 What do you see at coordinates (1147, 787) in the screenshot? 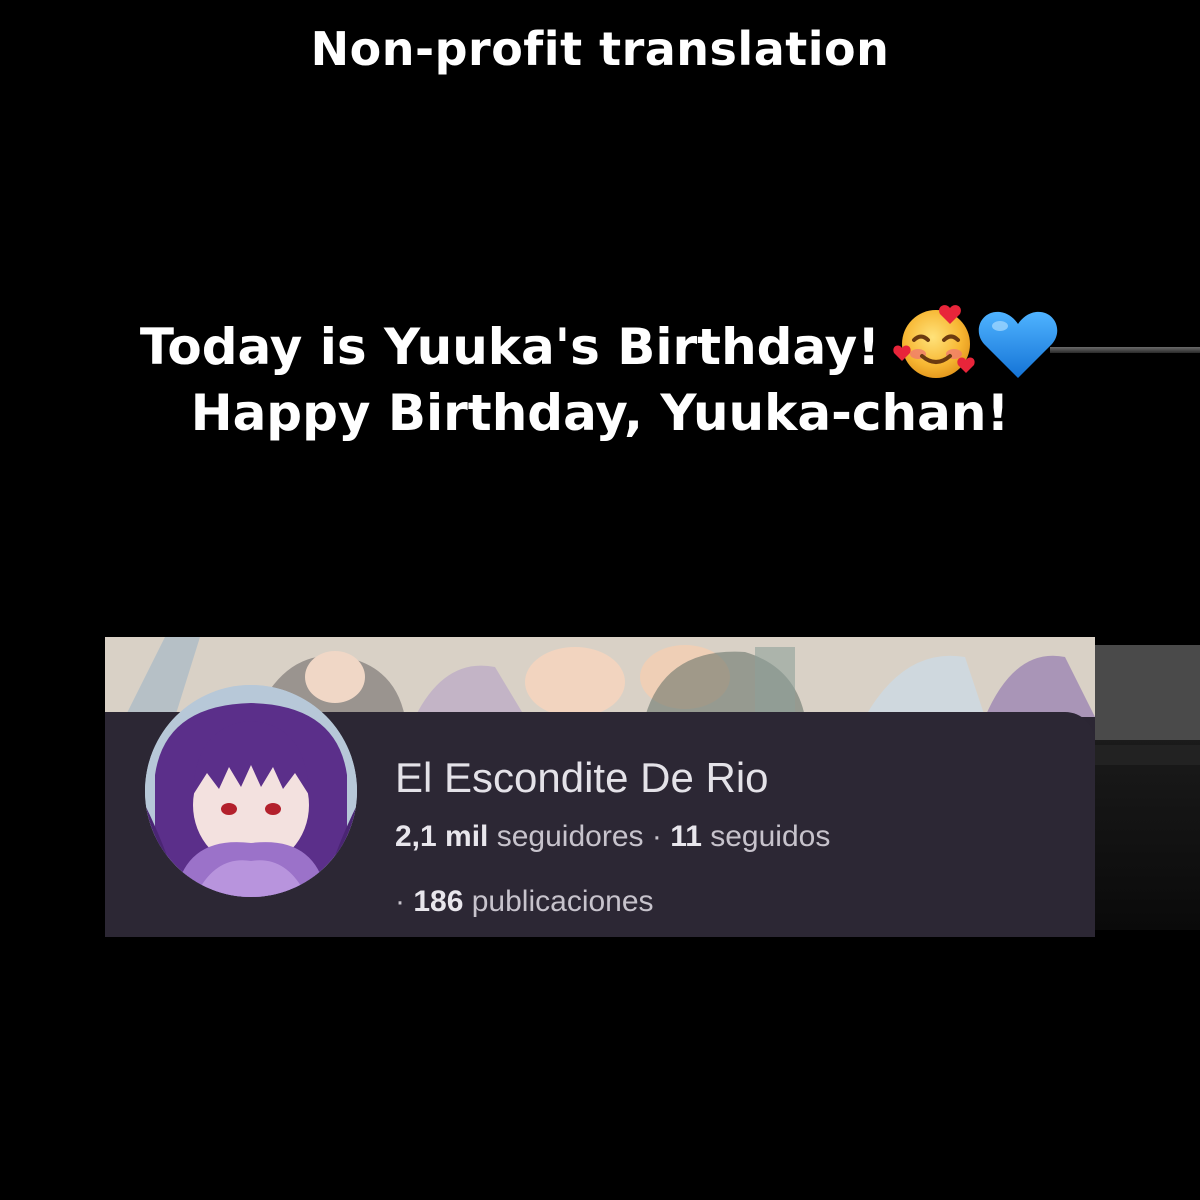
I see `screenshot-edge-fragment` at bounding box center [1147, 787].